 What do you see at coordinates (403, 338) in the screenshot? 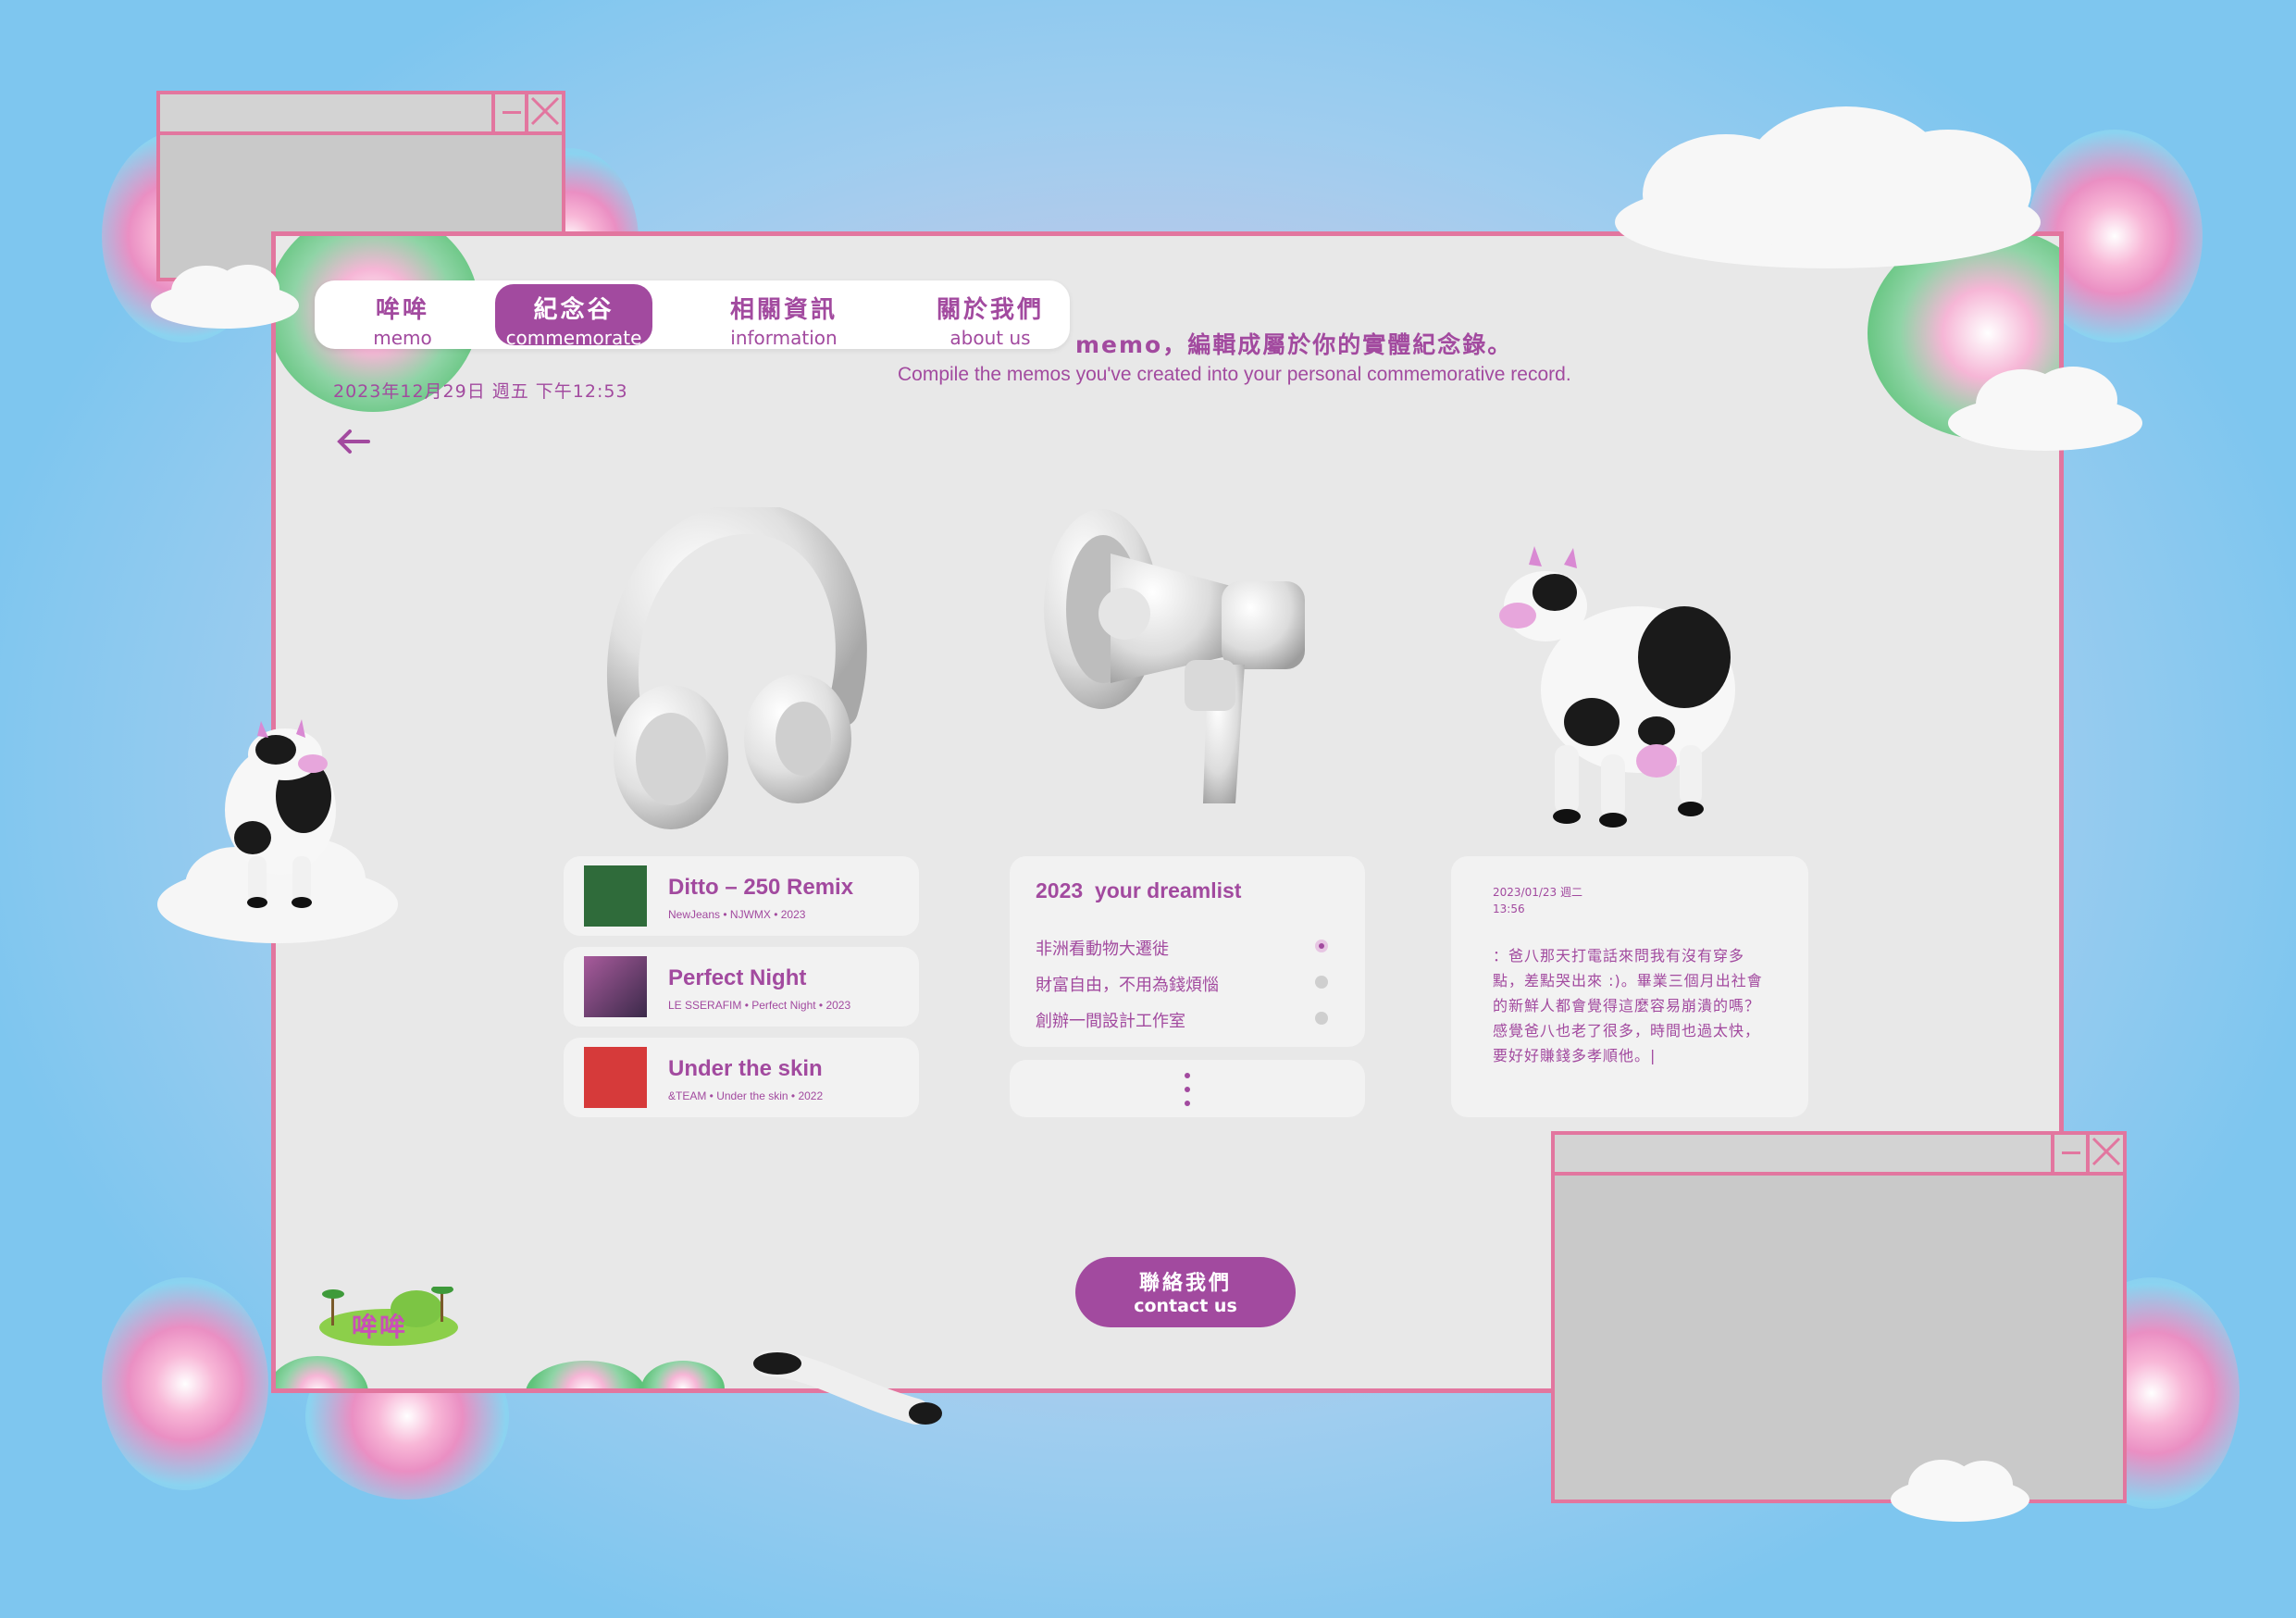
I see `nav-label-en: memo` at bounding box center [403, 338].